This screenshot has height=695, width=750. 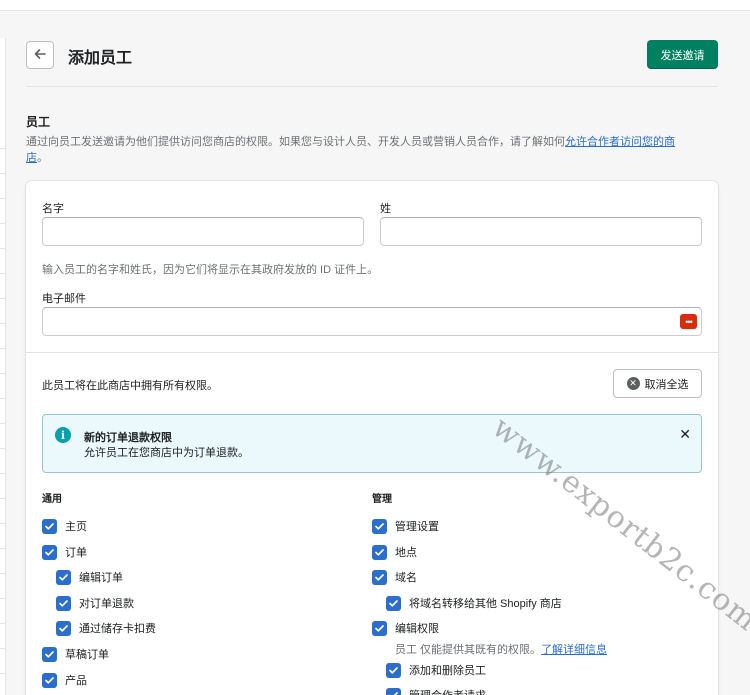 I want to click on permission-label: 编辑订单, so click(x=101, y=578).